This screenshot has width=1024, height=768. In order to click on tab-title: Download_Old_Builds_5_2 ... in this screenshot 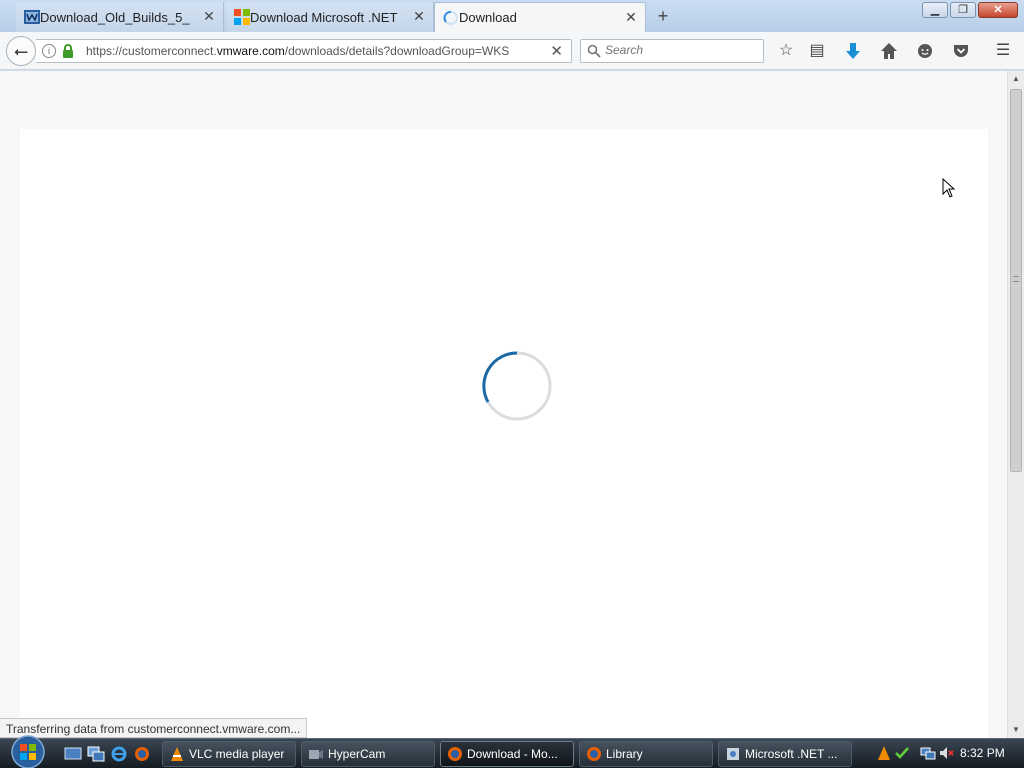, I will do `click(115, 17)`.